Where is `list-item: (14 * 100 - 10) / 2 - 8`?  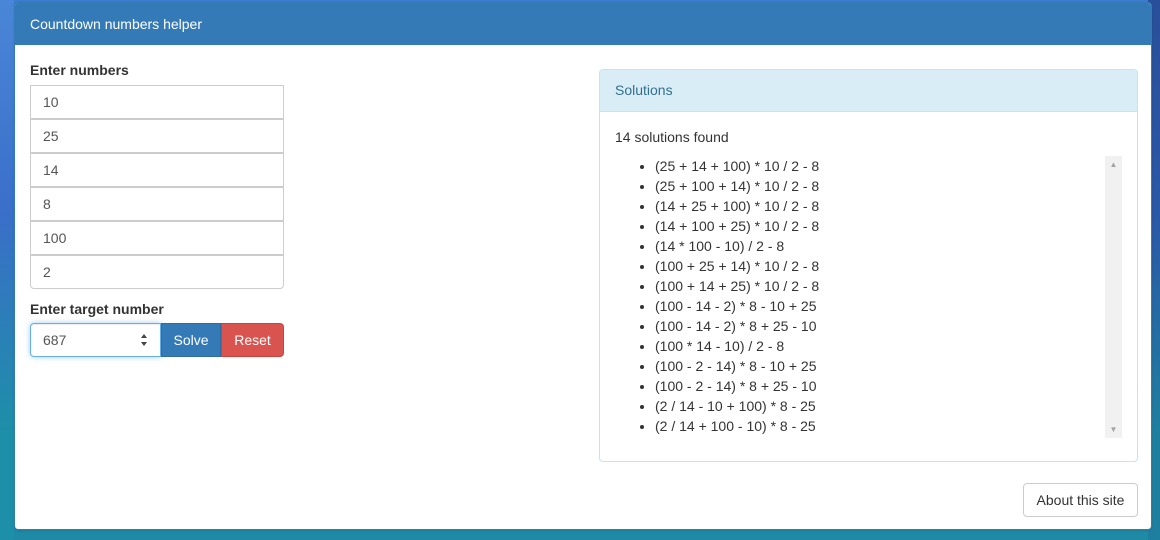 list-item: (14 * 100 - 10) / 2 - 8 is located at coordinates (888, 246).